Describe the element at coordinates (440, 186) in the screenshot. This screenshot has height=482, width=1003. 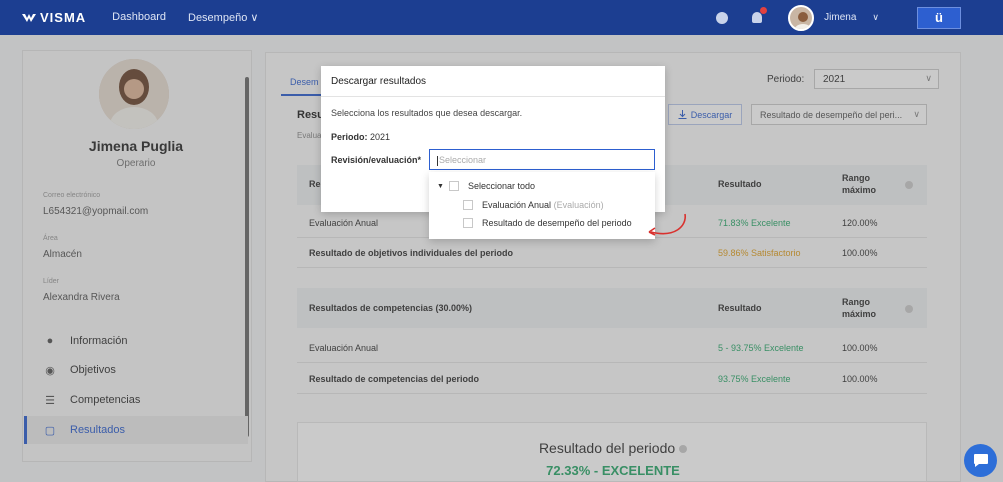
I see `caret-down-icon: ▼` at that location.